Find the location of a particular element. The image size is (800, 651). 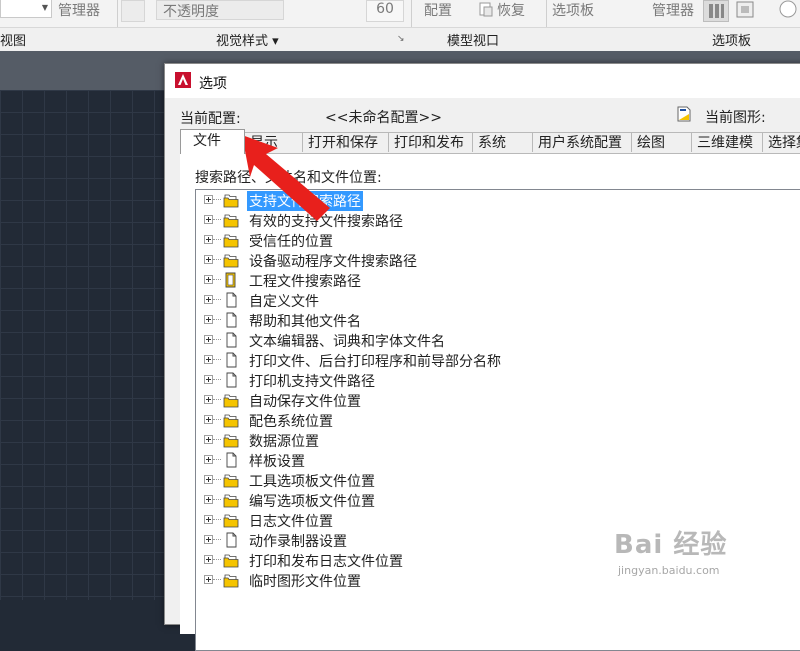

ribbon-combo-dropdown: ▼ is located at coordinates (26, 9).